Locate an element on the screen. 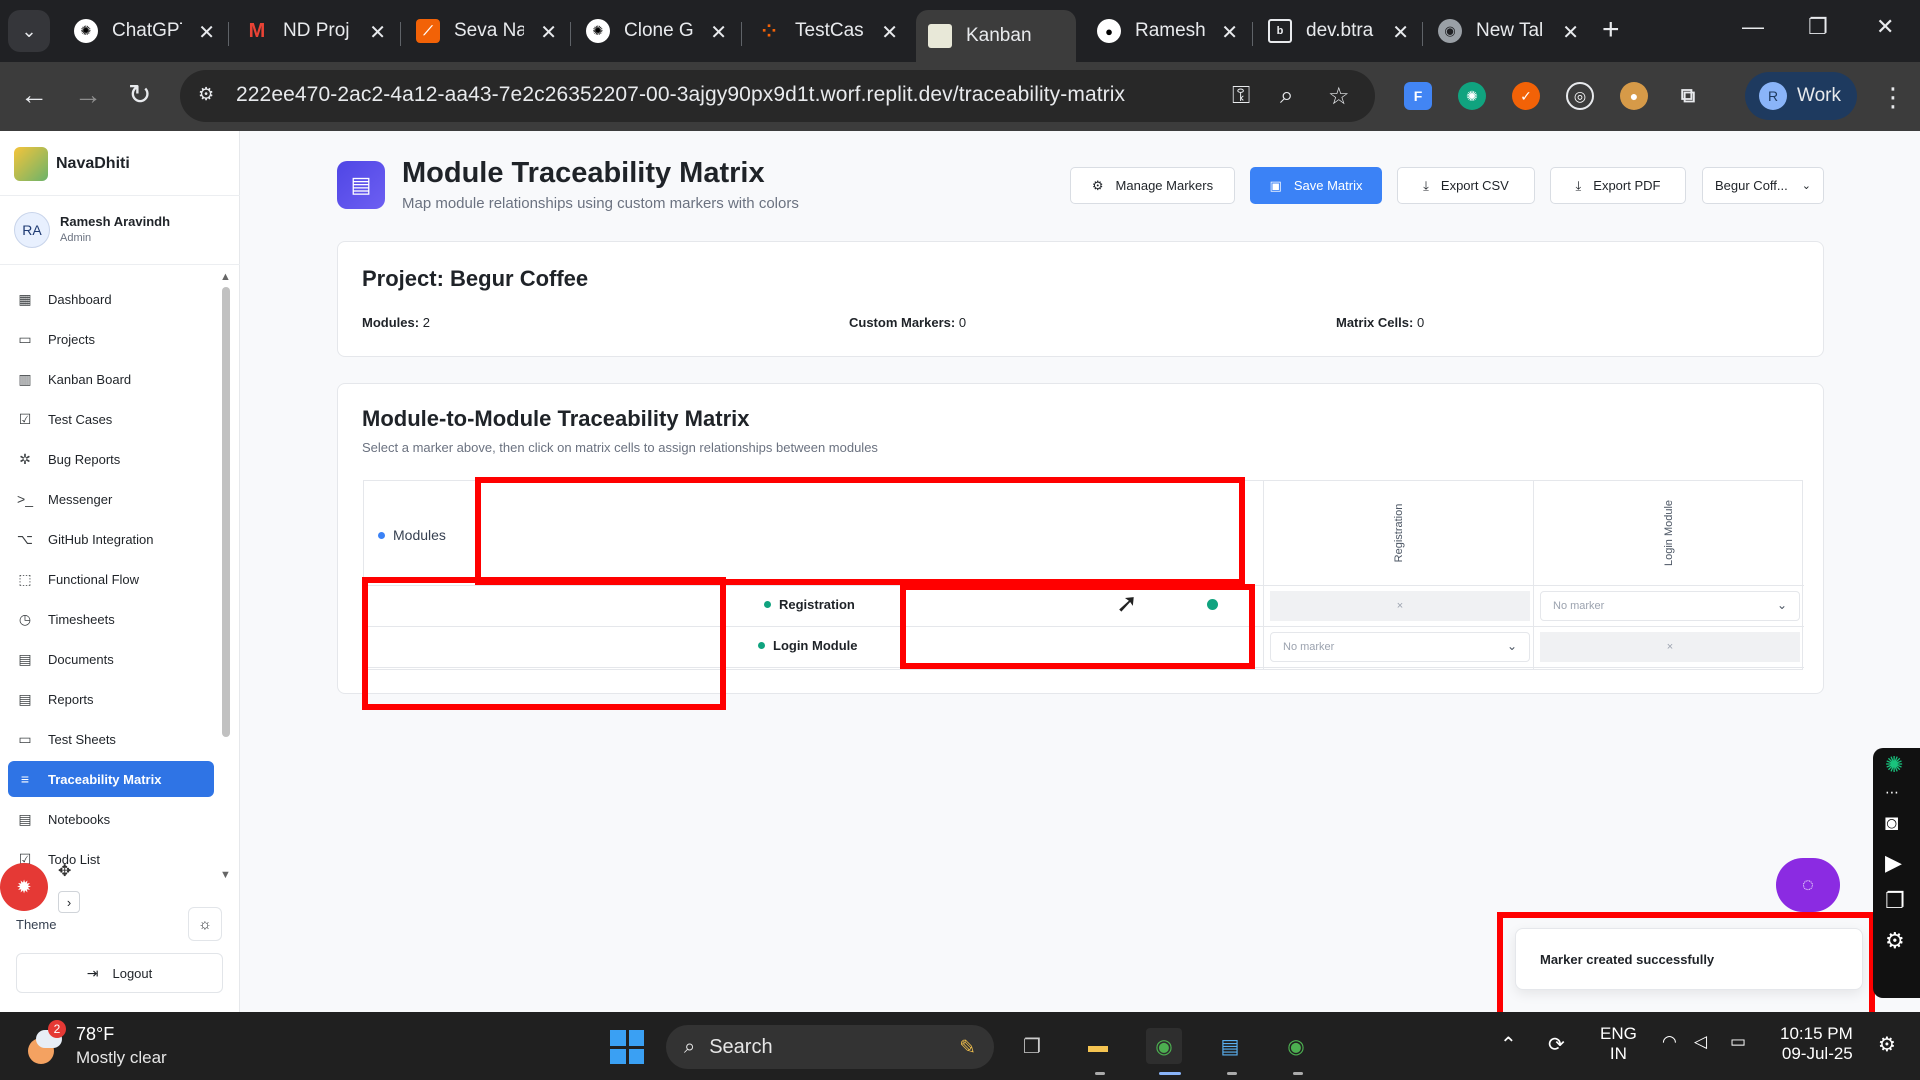  weather-temperature: 78°F is located at coordinates (95, 1034).